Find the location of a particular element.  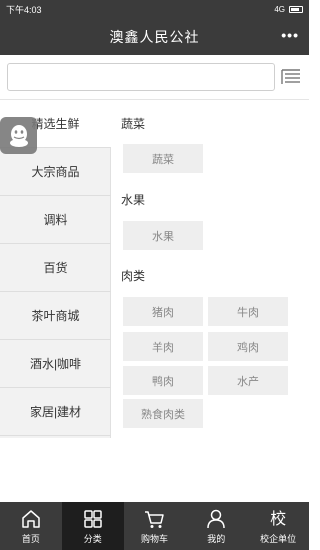

tab-school: 校 校企单位 is located at coordinates (278, 526).